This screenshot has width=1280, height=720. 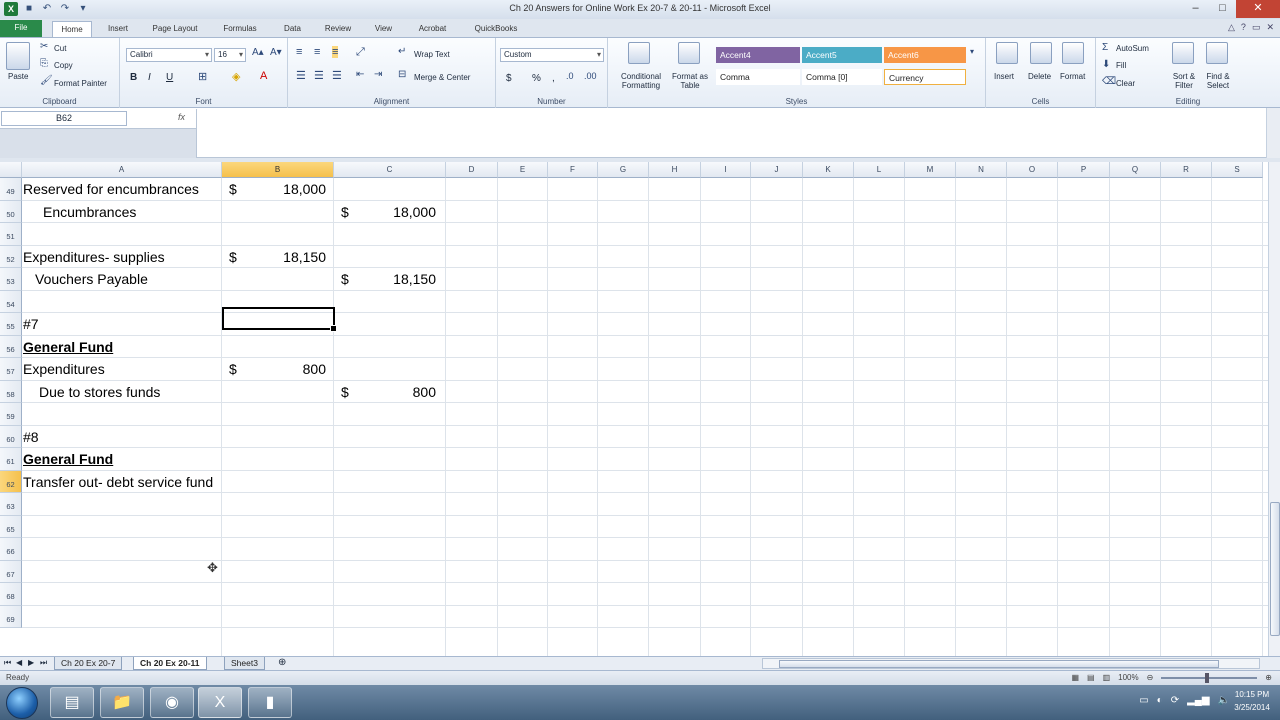 I want to click on tray-icon-1: ▭, so click(x=1143, y=700).